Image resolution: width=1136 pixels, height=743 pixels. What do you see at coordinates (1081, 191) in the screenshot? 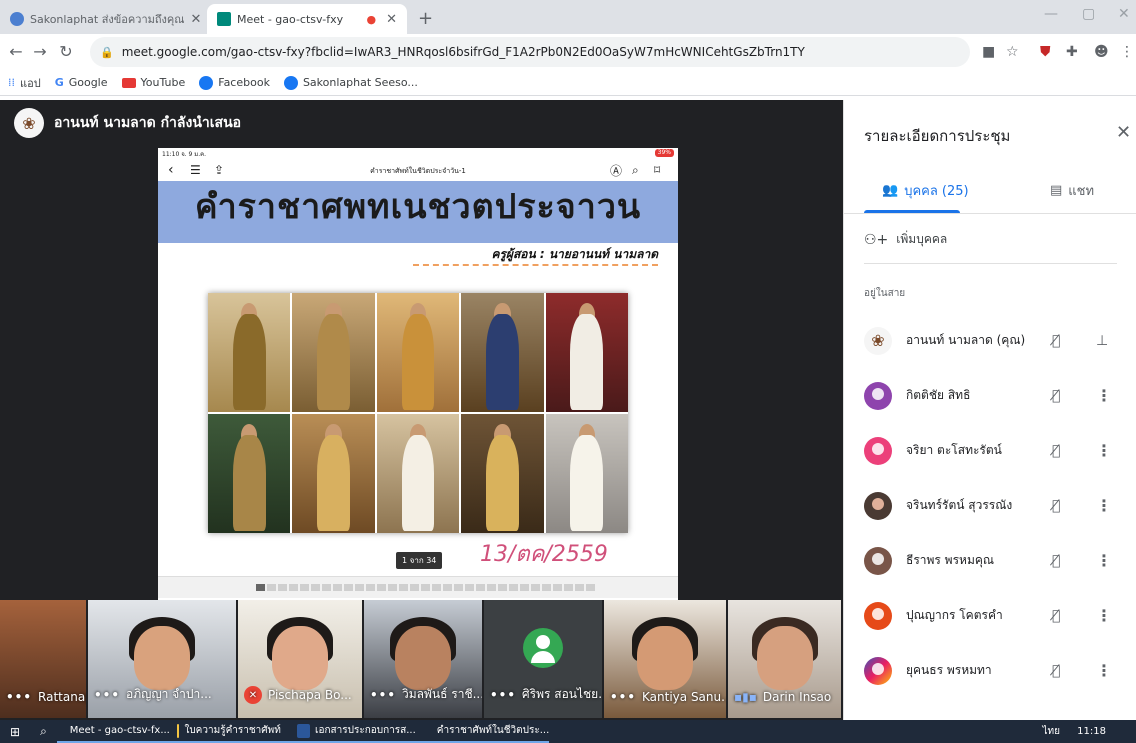
I see `tab-chat-label: แชท` at bounding box center [1081, 191].